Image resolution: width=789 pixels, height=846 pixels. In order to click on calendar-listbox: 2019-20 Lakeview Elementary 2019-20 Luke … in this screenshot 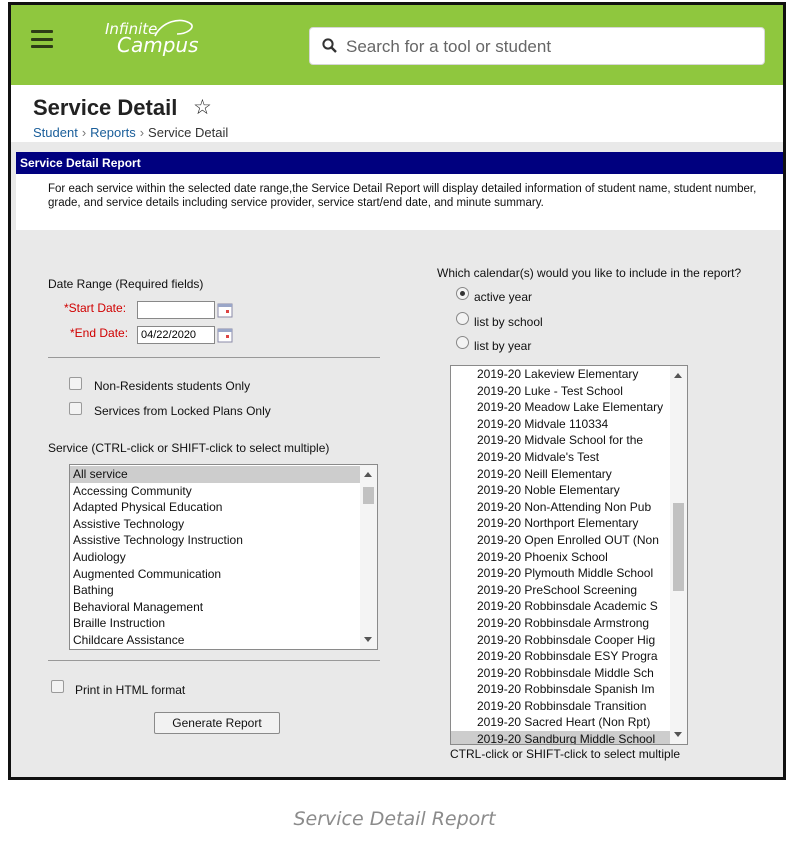, I will do `click(569, 555)`.